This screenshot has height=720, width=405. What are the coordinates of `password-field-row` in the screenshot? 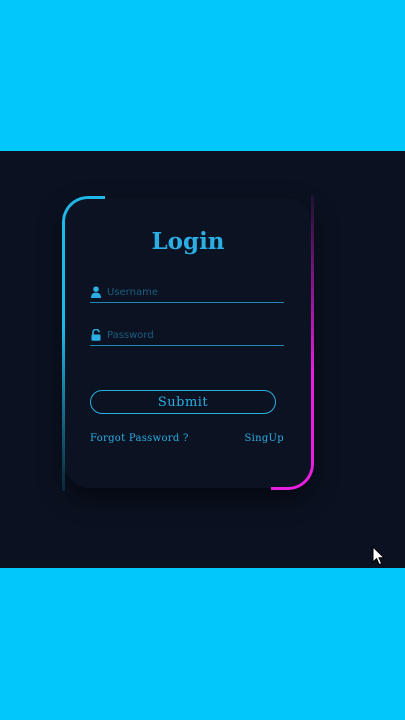 It's located at (187, 335).